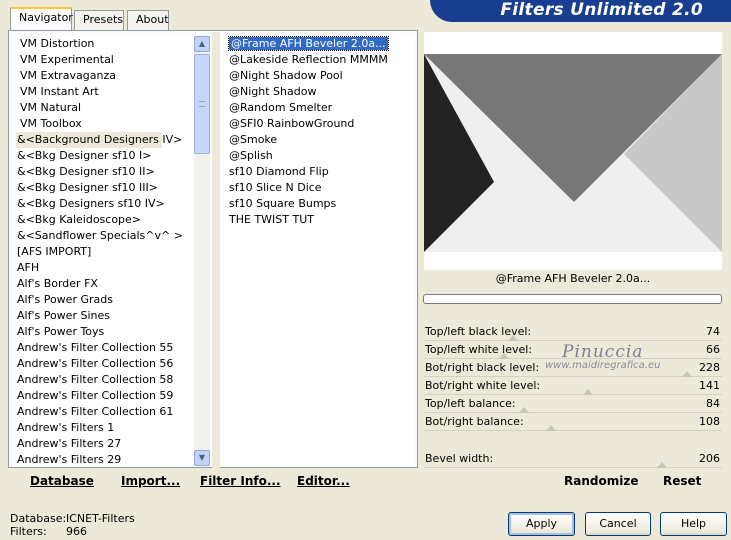 The image size is (731, 540). I want to click on apply-button: Apply, so click(541, 524).